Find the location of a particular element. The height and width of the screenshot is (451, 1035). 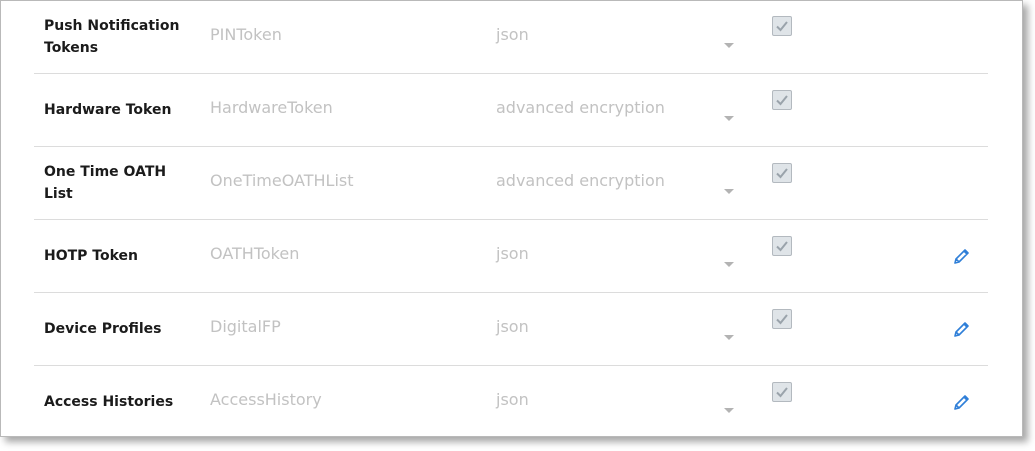

row-label: Device Profiles is located at coordinates (103, 329).